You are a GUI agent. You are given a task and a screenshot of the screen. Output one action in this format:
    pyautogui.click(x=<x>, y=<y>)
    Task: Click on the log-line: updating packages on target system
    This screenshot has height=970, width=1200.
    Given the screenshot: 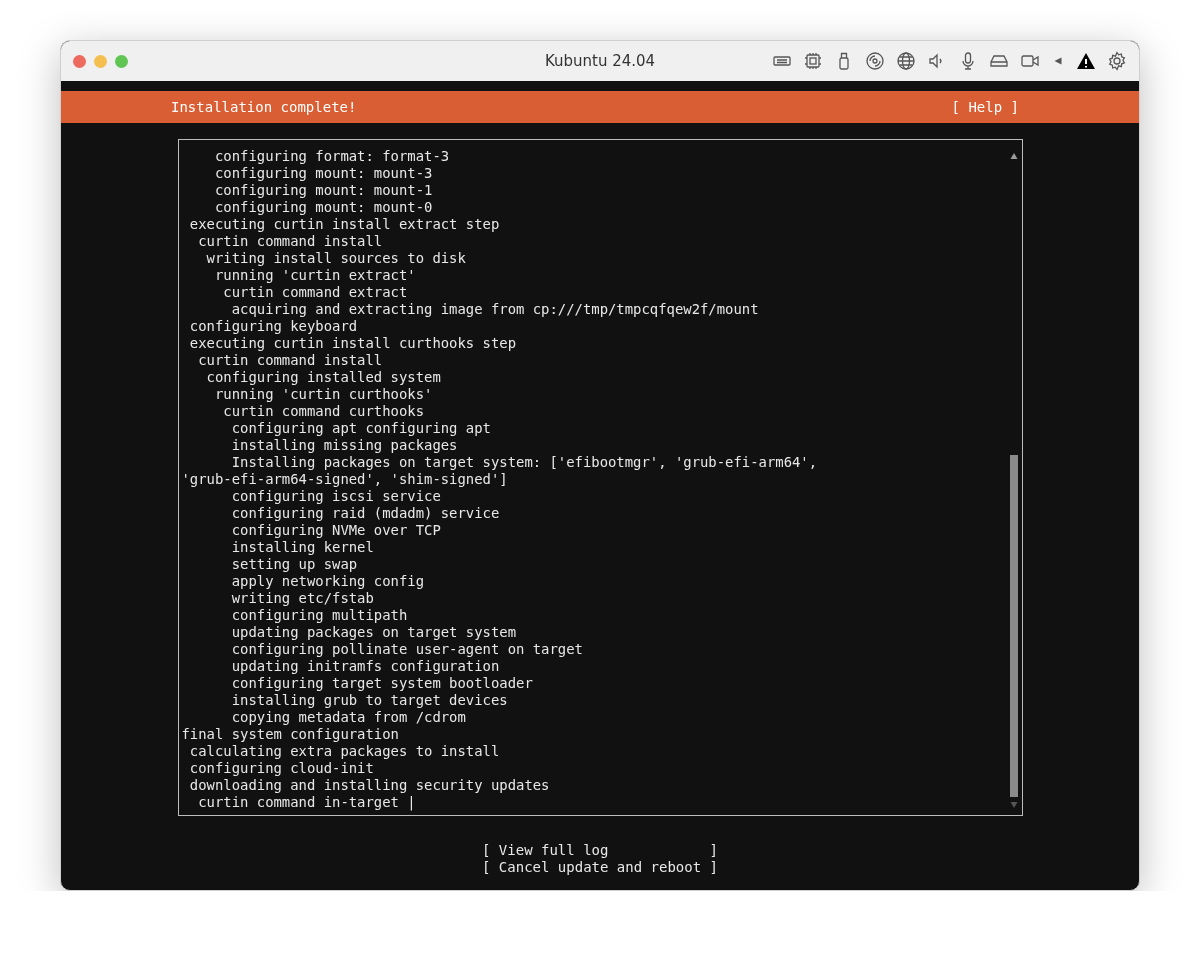 What is the action you would take?
    pyautogui.click(x=373, y=632)
    